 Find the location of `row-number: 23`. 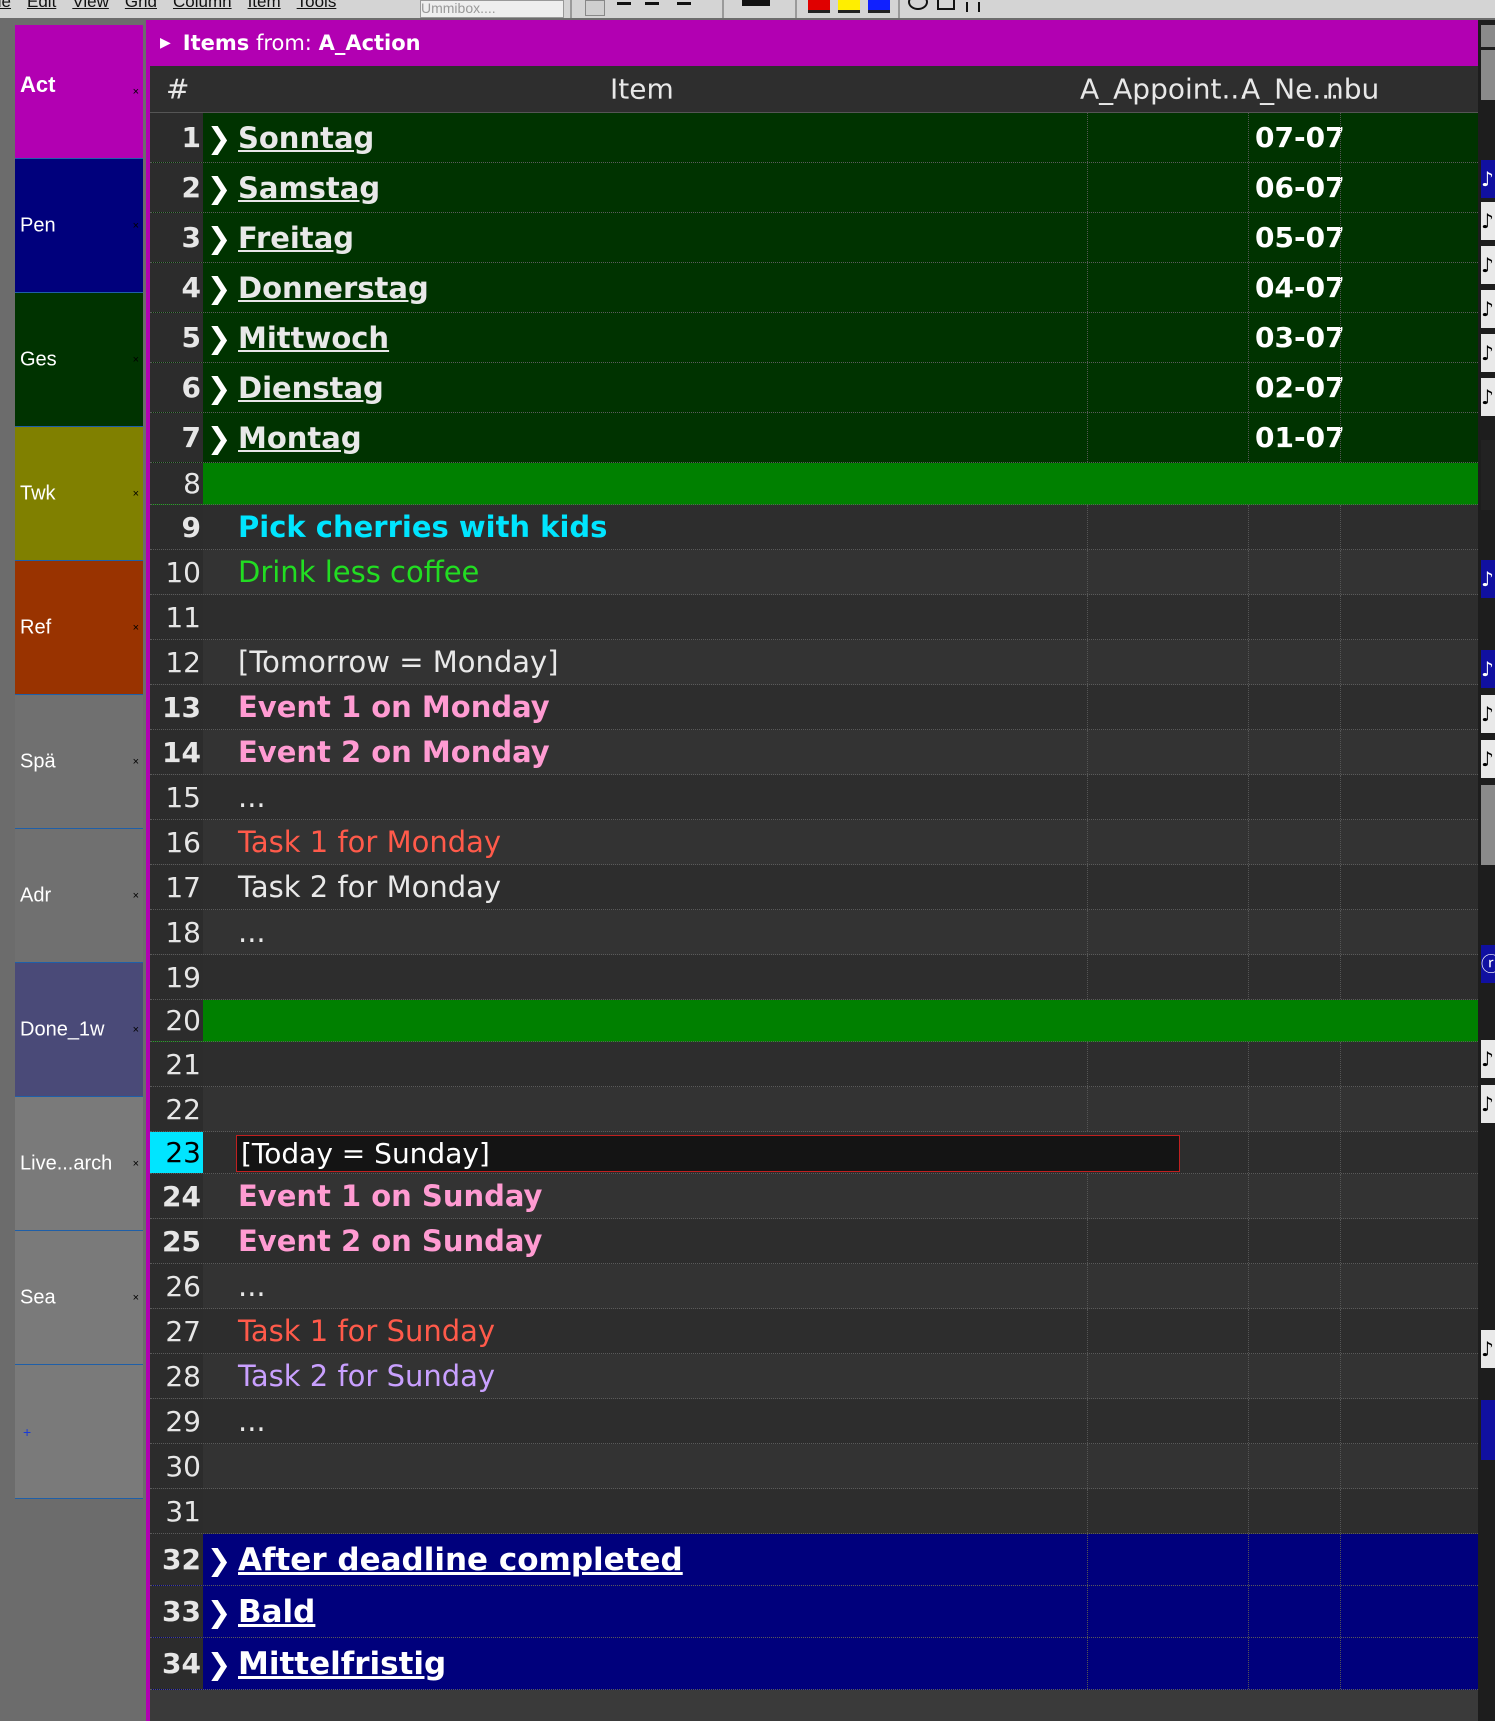

row-number: 23 is located at coordinates (176, 1152).